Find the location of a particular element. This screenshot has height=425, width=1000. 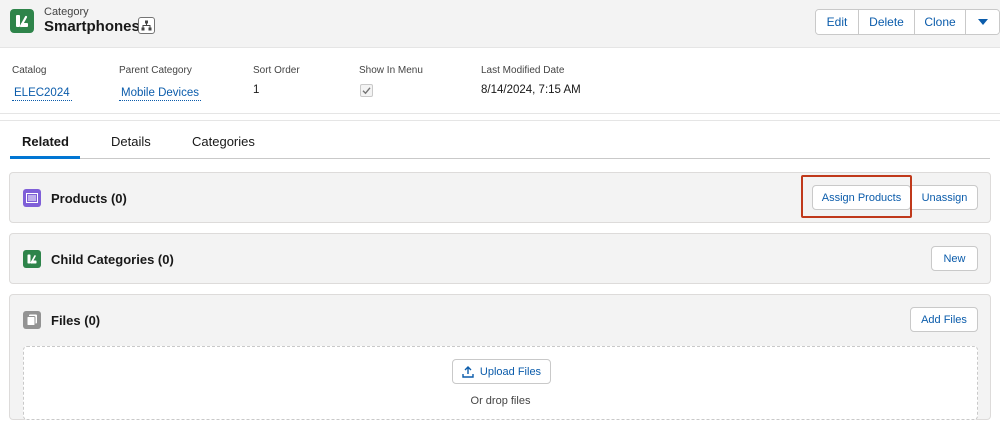

record-header: Category Smartphones Edit Delete Clone is located at coordinates (500, 24).